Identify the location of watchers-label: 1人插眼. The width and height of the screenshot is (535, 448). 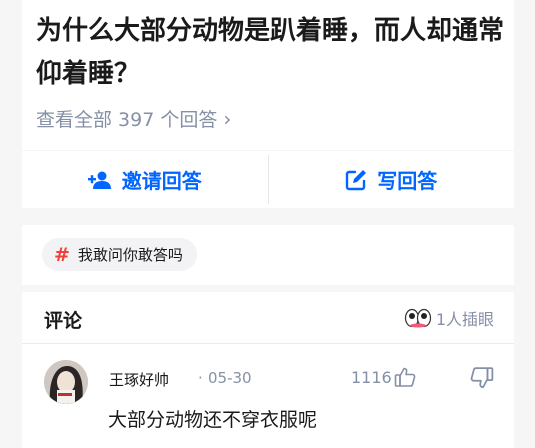
(464, 319).